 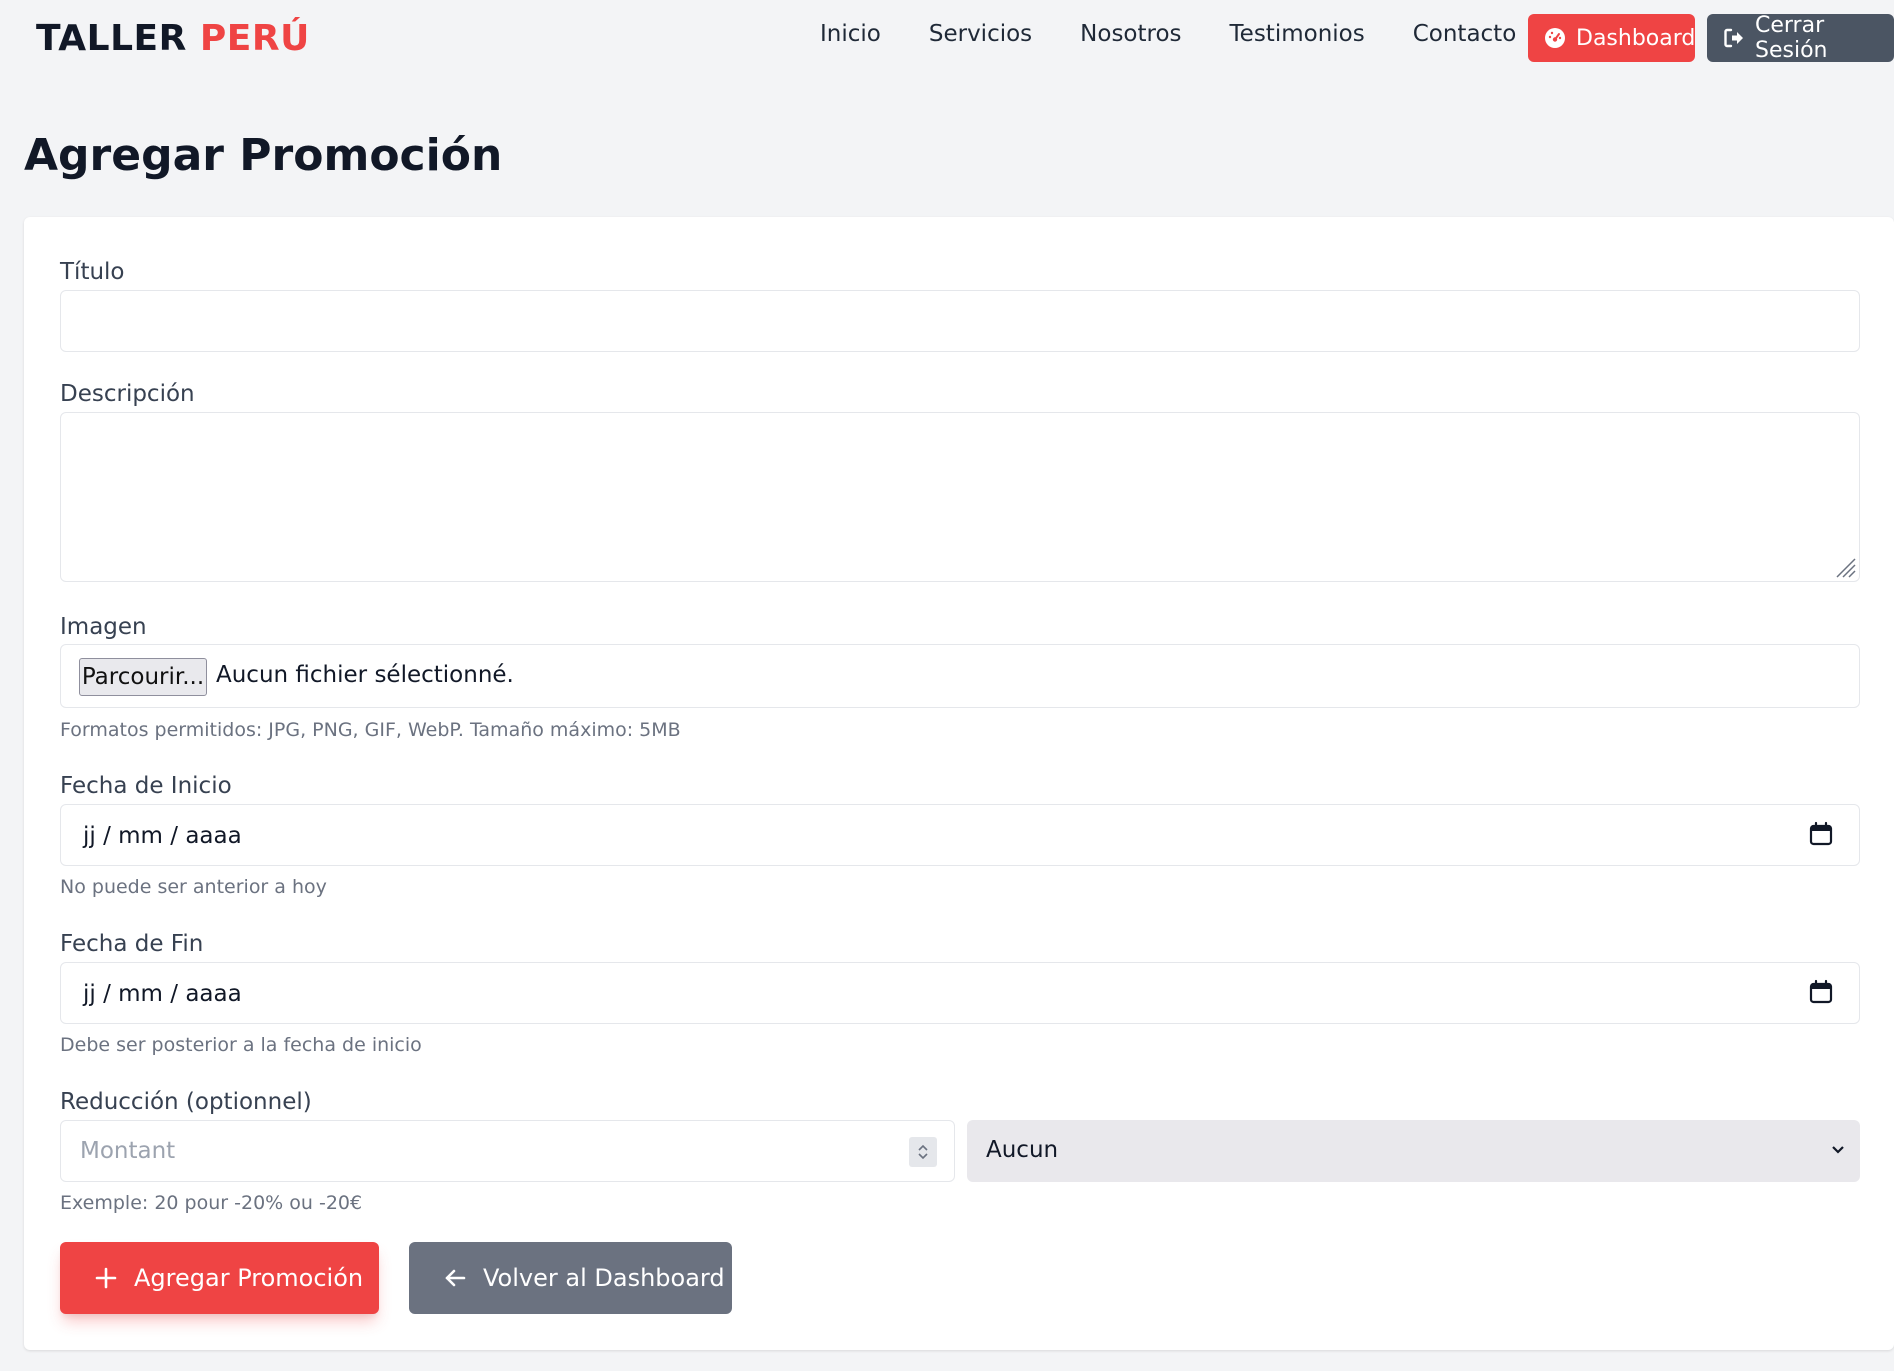 I want to click on imagen-label: Imagen, so click(x=103, y=627).